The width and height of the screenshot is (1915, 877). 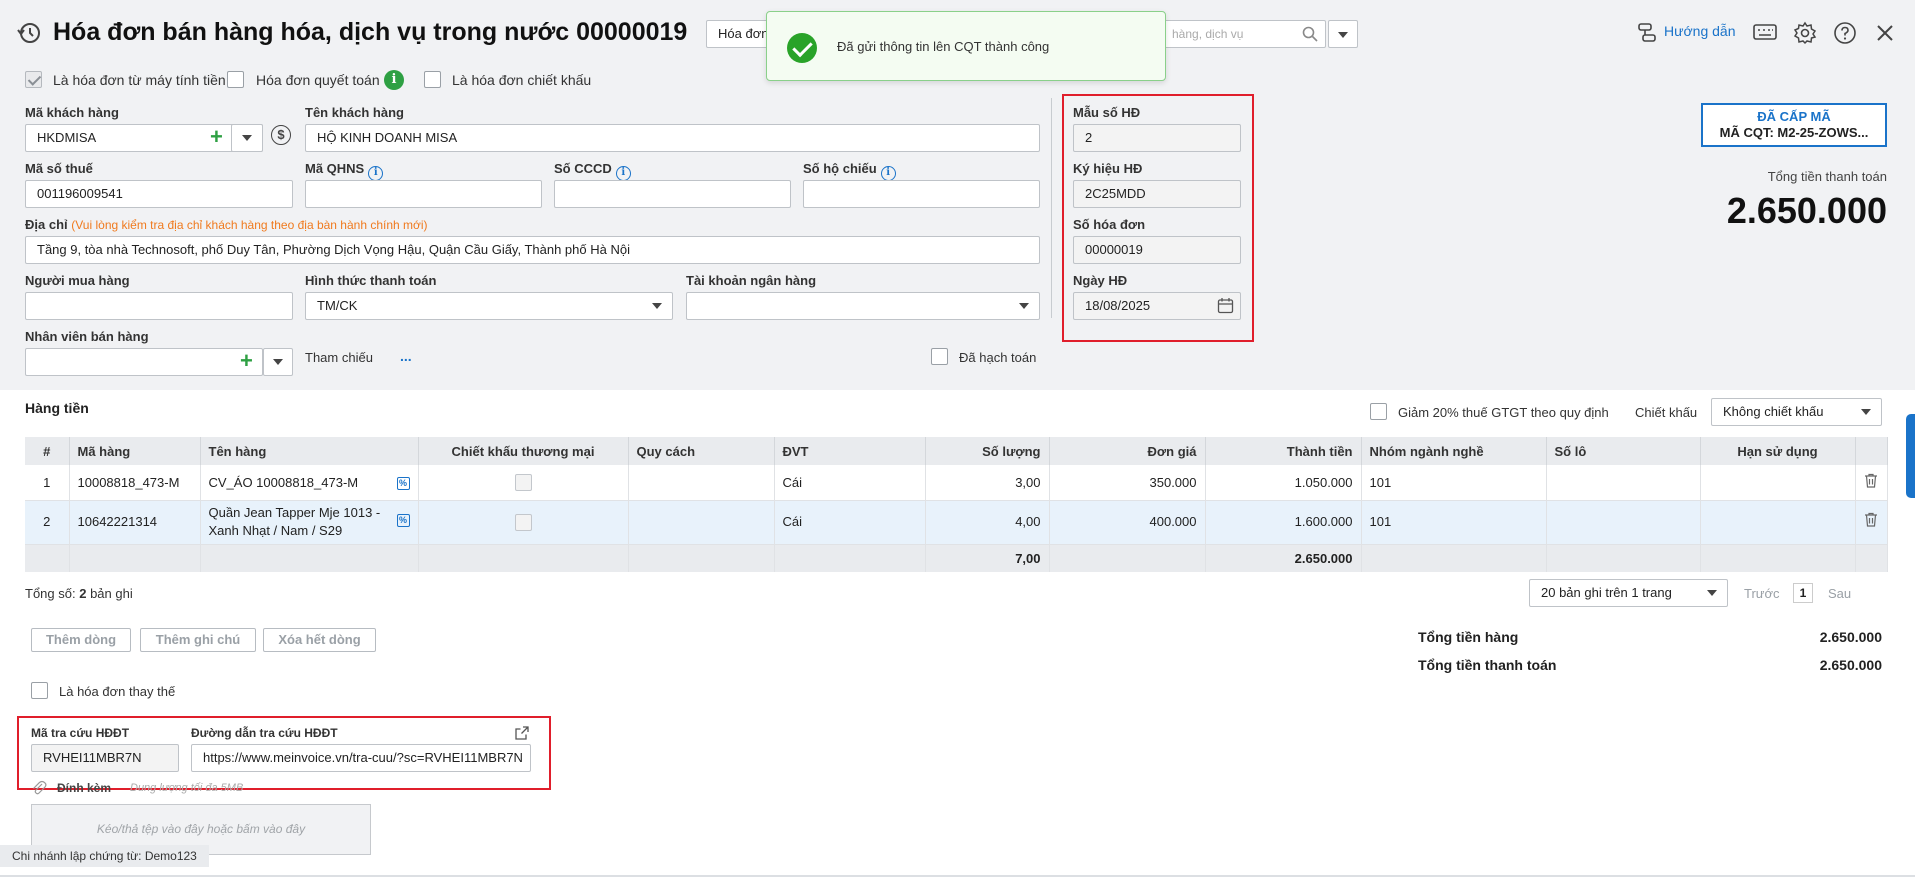 What do you see at coordinates (987, 483) in the screenshot?
I see `quantity-cell: 3,00` at bounding box center [987, 483].